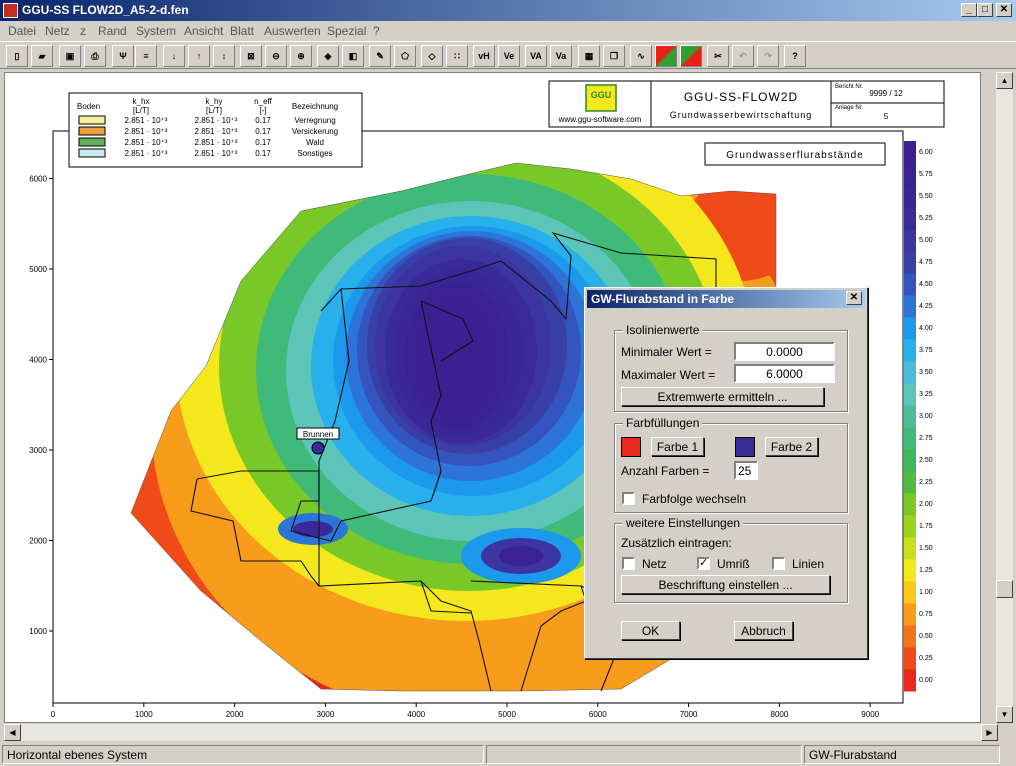  Describe the element at coordinates (926, 240) in the screenshot. I see `scale-label: 5.00` at that location.